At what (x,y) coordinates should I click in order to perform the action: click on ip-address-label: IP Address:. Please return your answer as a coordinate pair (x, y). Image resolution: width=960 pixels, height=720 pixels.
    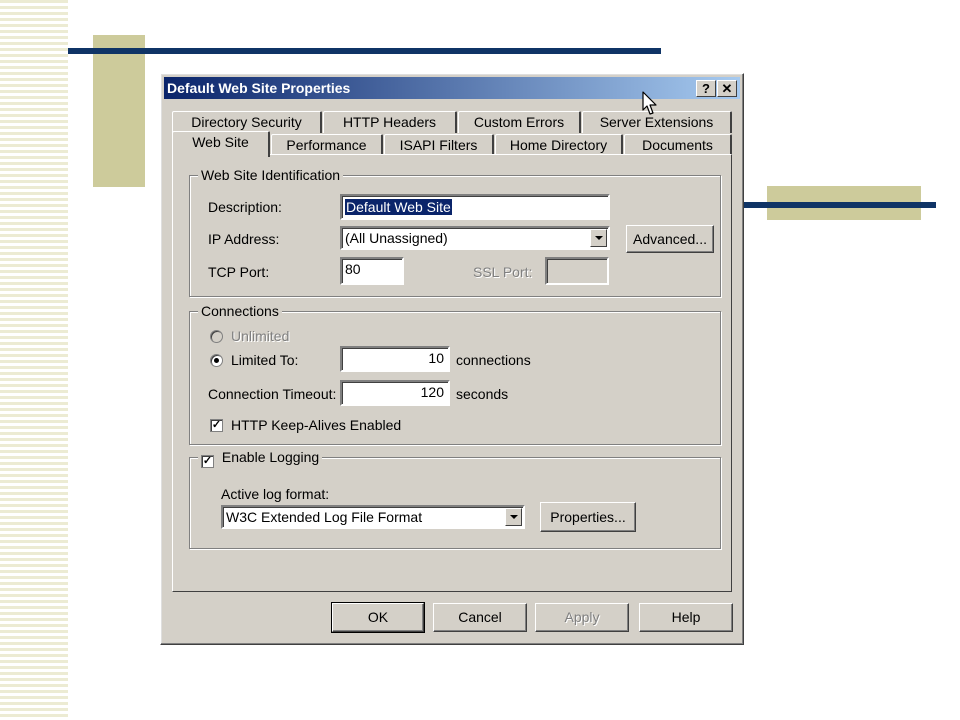
    Looking at the image, I should click on (244, 239).